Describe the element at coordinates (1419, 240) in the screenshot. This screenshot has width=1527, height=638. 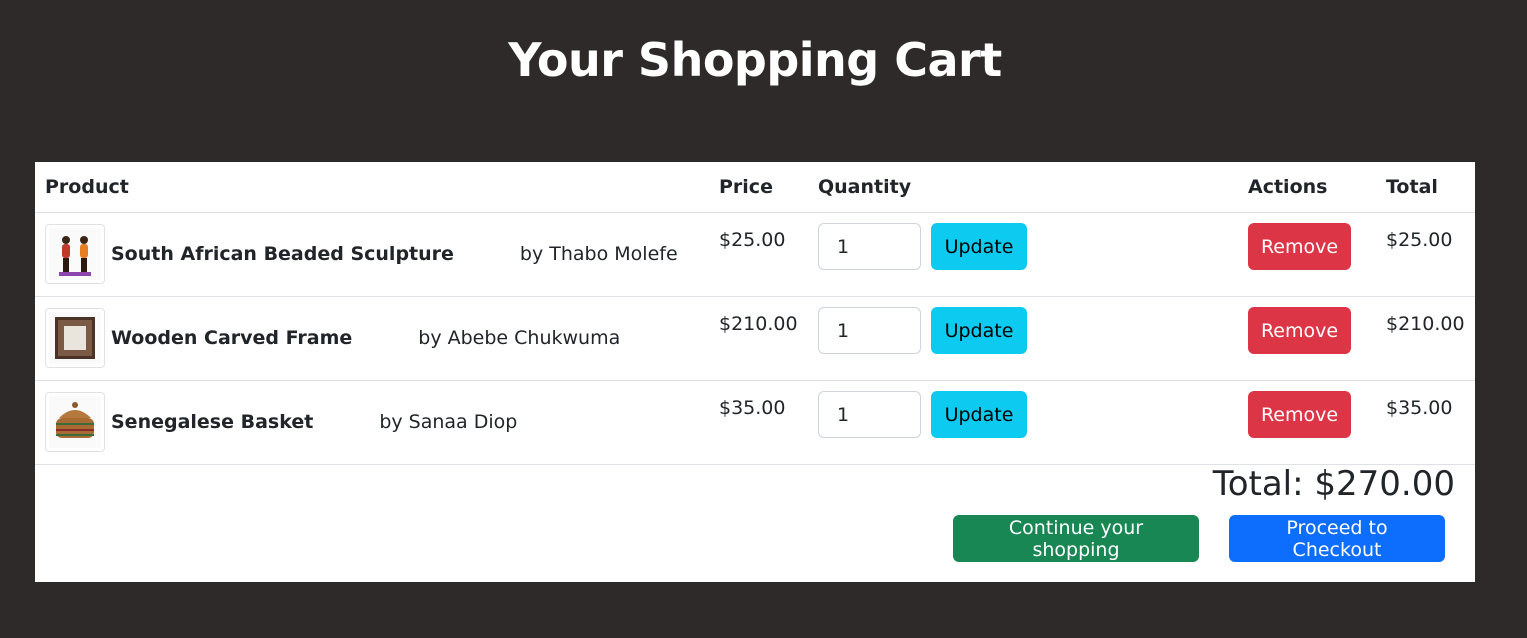
I see `row-total-value: $25.00` at that location.